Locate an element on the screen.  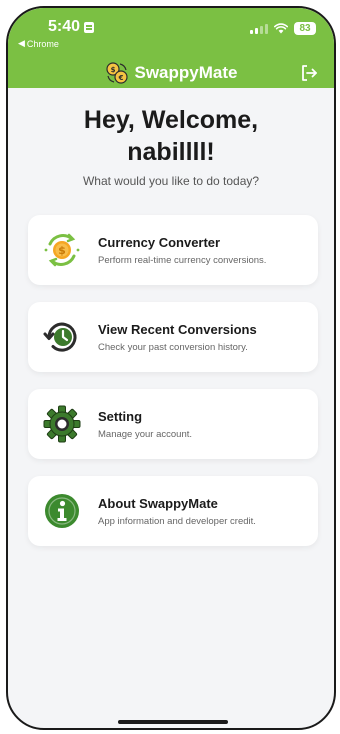
focus-badge-icon is located at coordinates (89, 27).